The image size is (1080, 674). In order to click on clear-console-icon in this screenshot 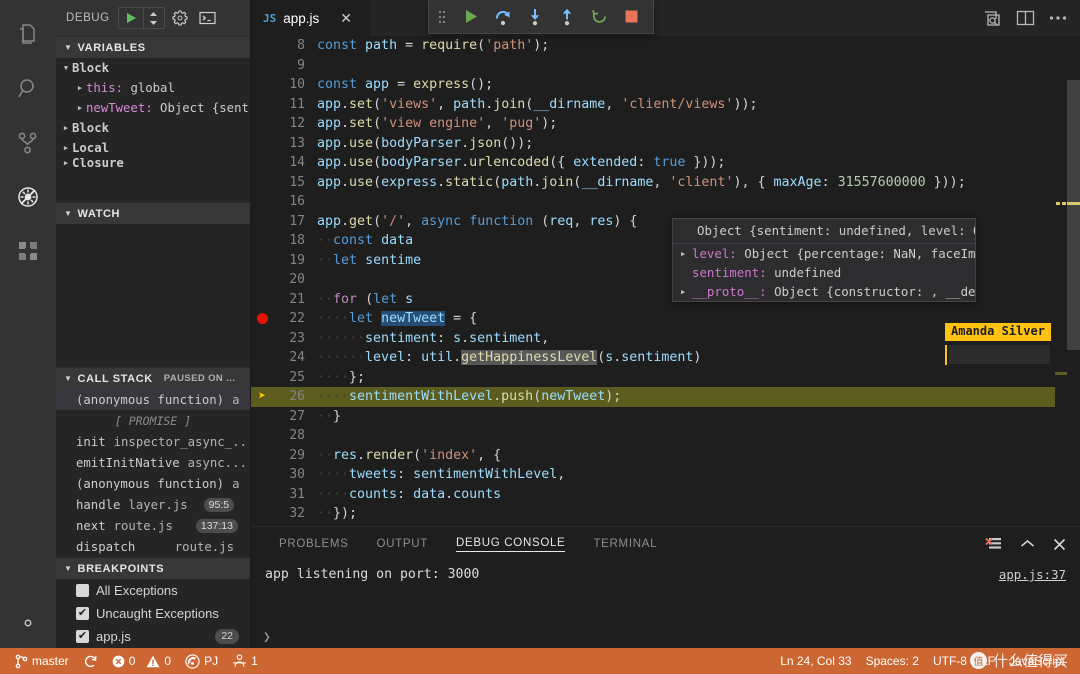, I will do `click(993, 544)`.